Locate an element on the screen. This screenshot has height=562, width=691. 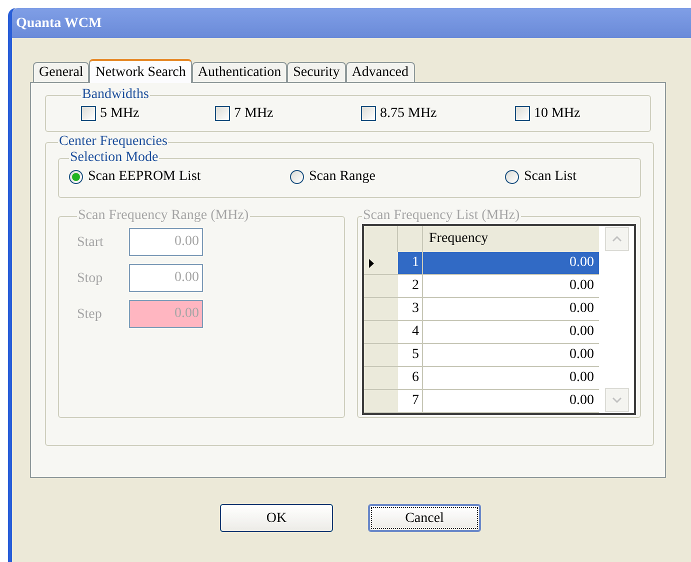
tab: Network Search is located at coordinates (140, 71).